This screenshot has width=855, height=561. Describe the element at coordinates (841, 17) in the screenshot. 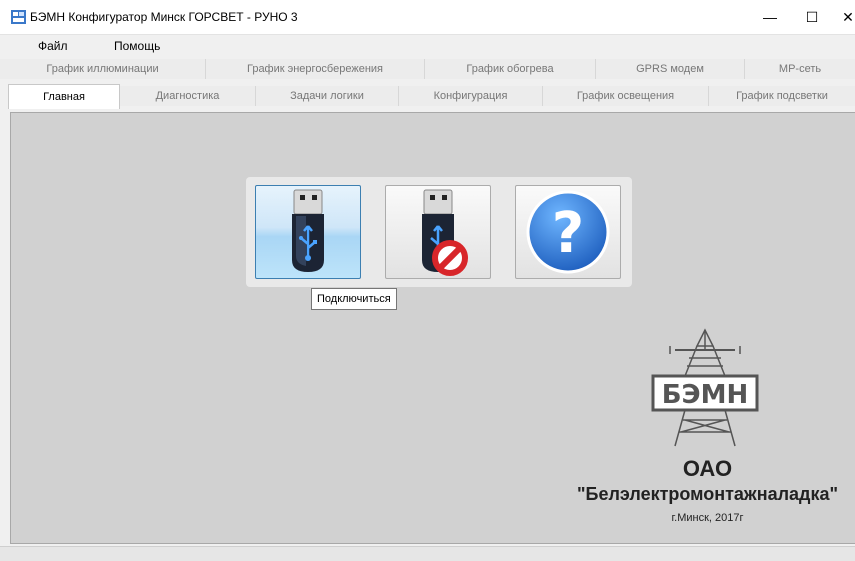

I see `close-button: ✕` at that location.